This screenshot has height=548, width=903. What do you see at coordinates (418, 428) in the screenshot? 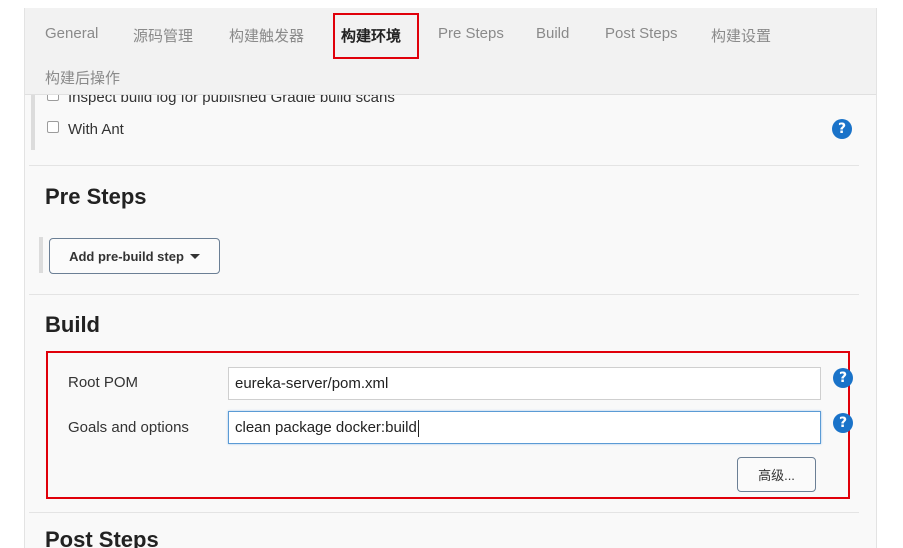
I see `text-cursor` at bounding box center [418, 428].